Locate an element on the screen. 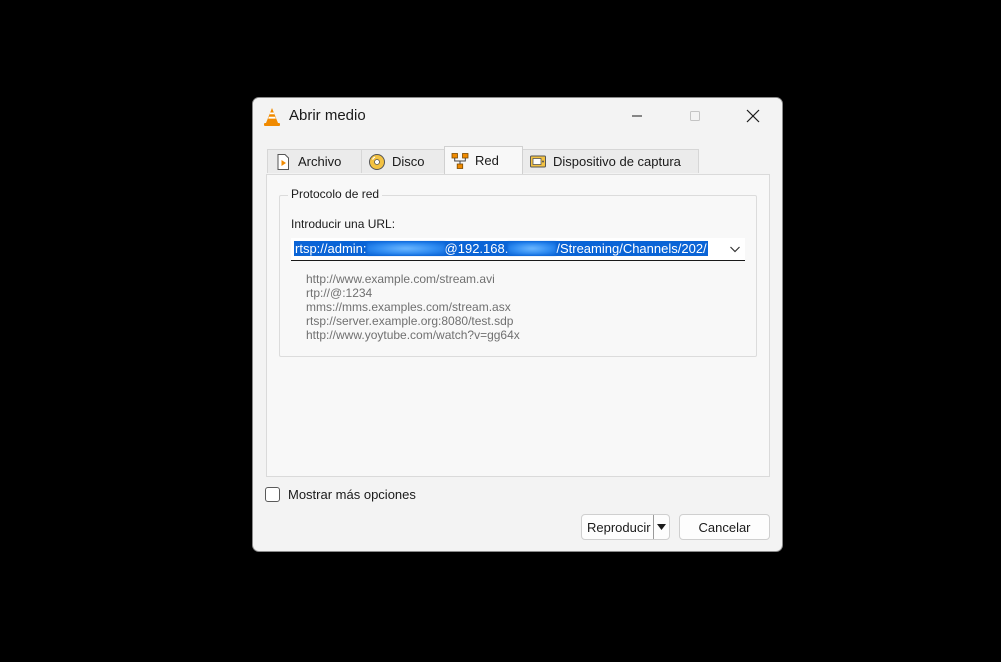 This screenshot has height=662, width=1001. tab-label: Red is located at coordinates (487, 160).